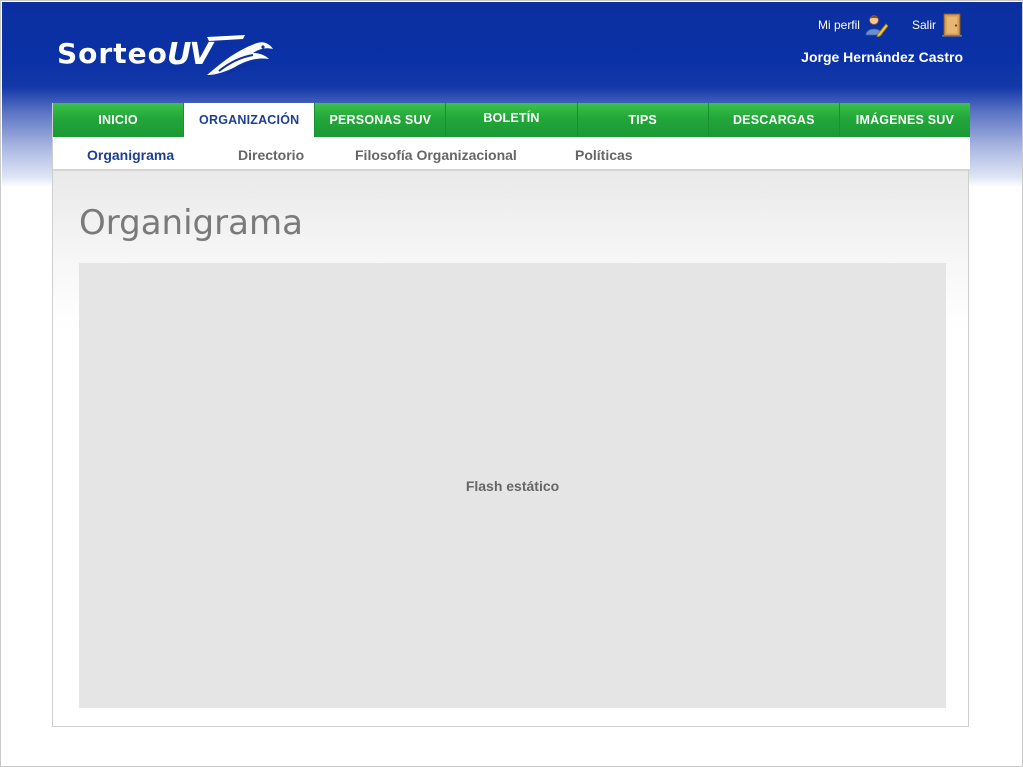 The image size is (1023, 767). I want to click on sorteo-uv-logo: Sorteo UV, so click(167, 55).